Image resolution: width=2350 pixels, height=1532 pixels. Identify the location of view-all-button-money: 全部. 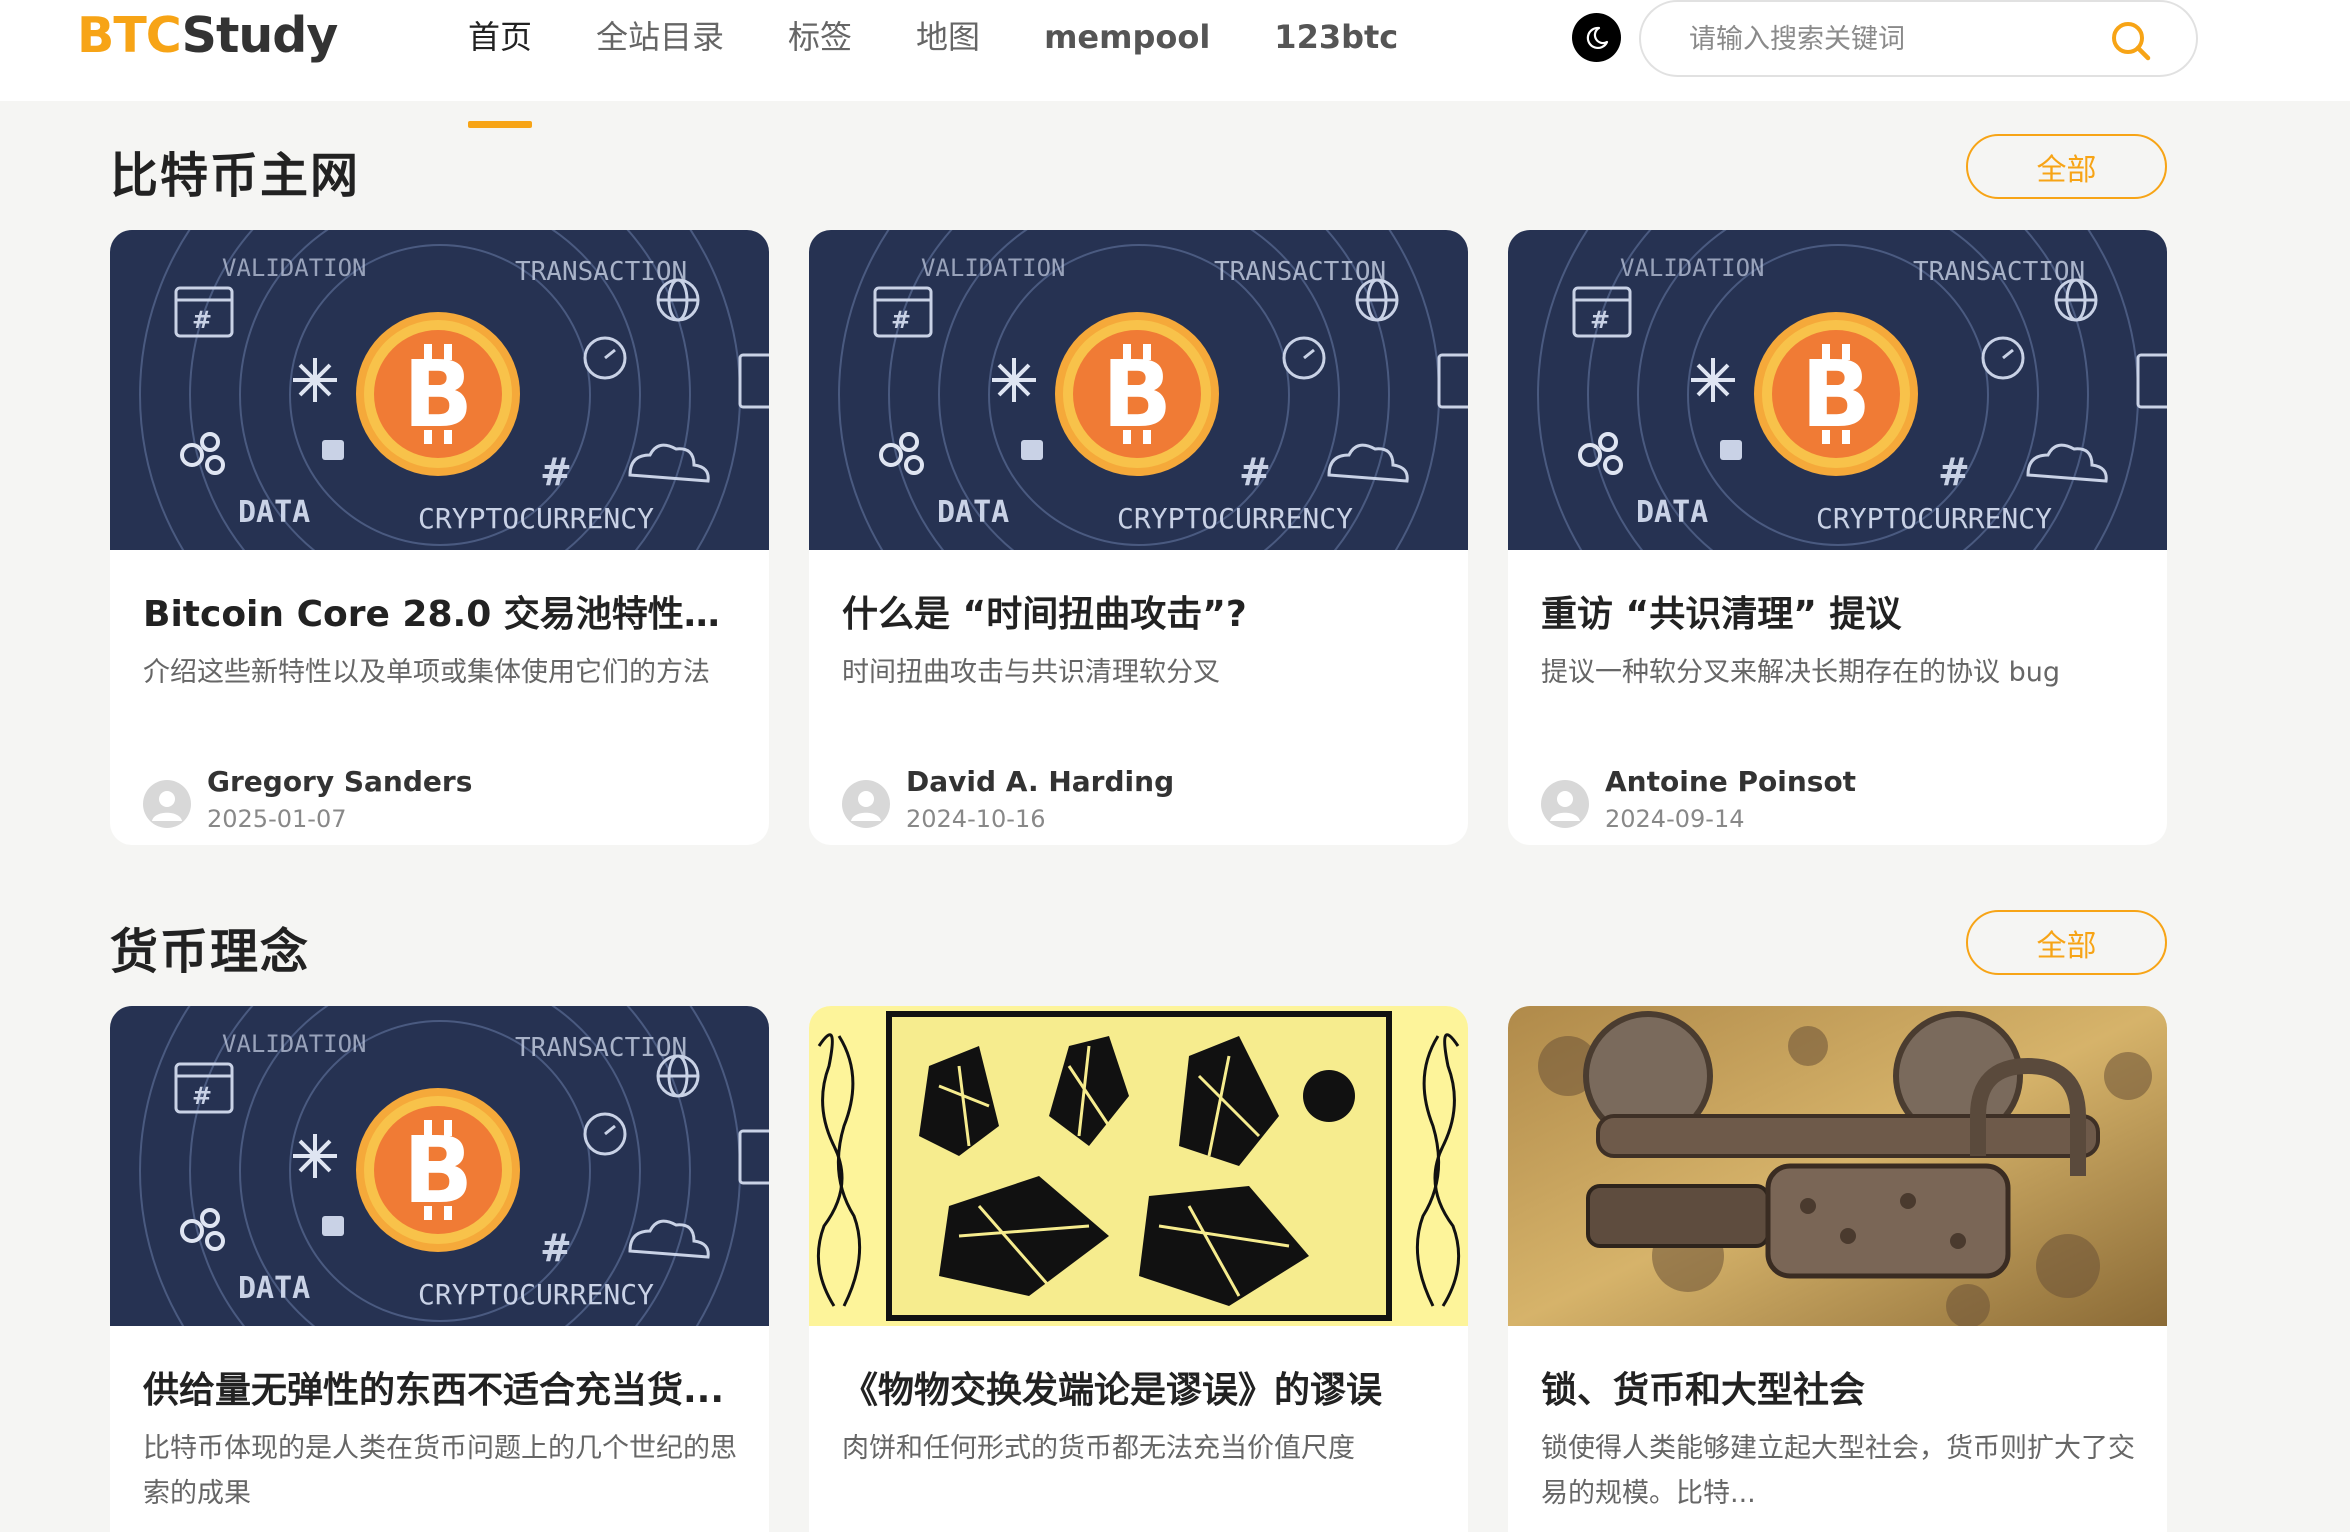
(2066, 942).